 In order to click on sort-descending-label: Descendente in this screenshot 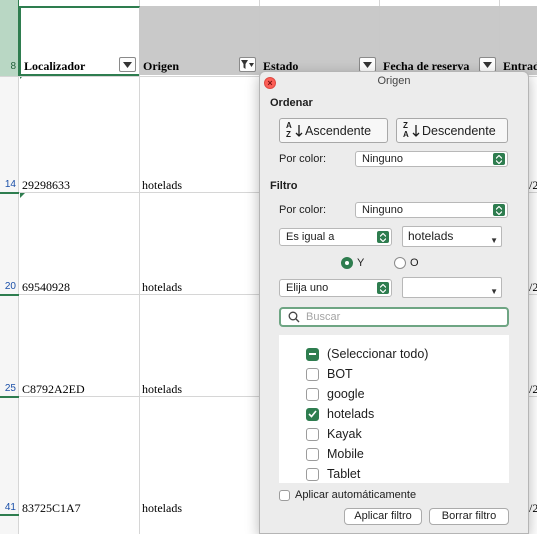, I will do `click(459, 130)`.